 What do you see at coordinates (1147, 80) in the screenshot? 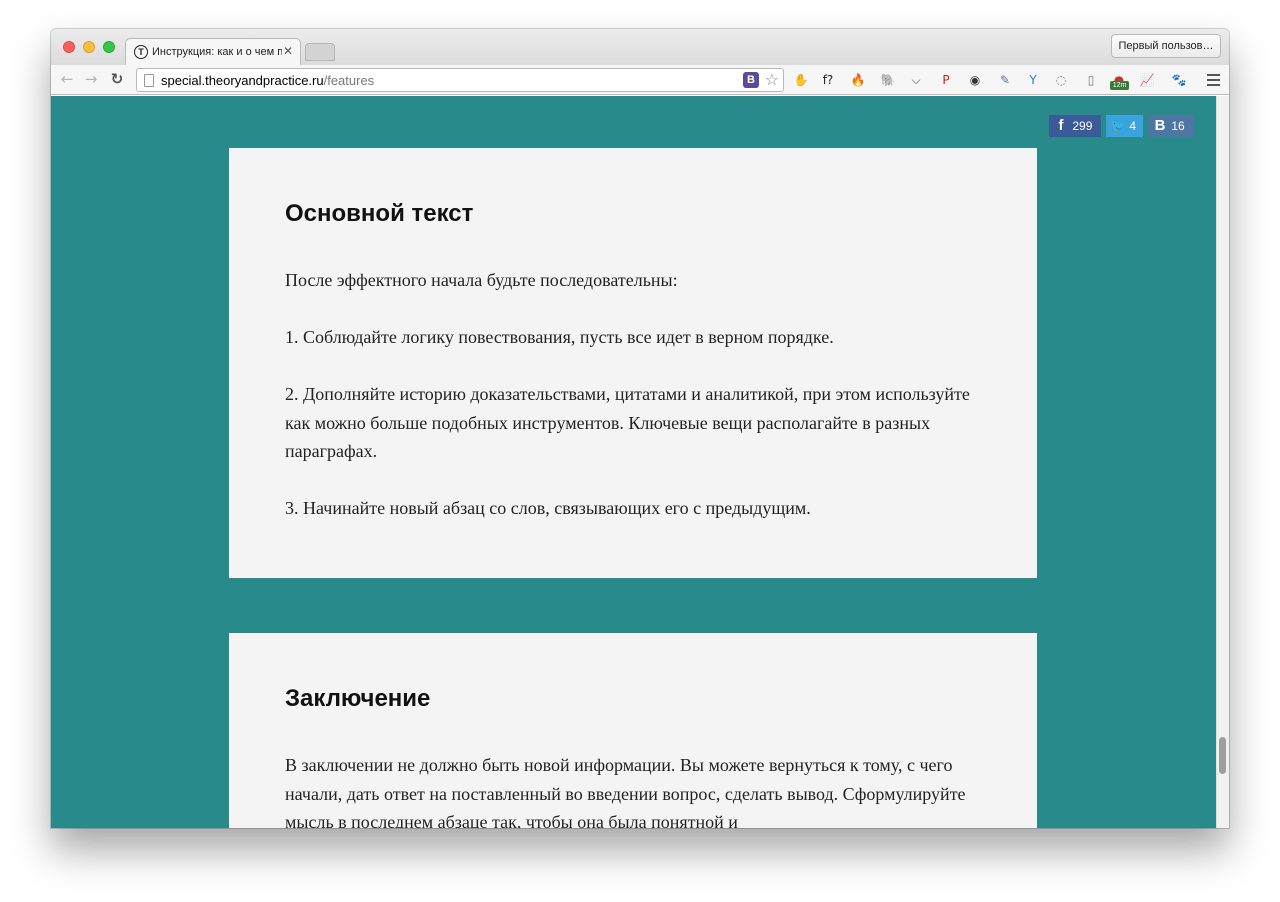
I see `analytics-icon: 📈` at bounding box center [1147, 80].